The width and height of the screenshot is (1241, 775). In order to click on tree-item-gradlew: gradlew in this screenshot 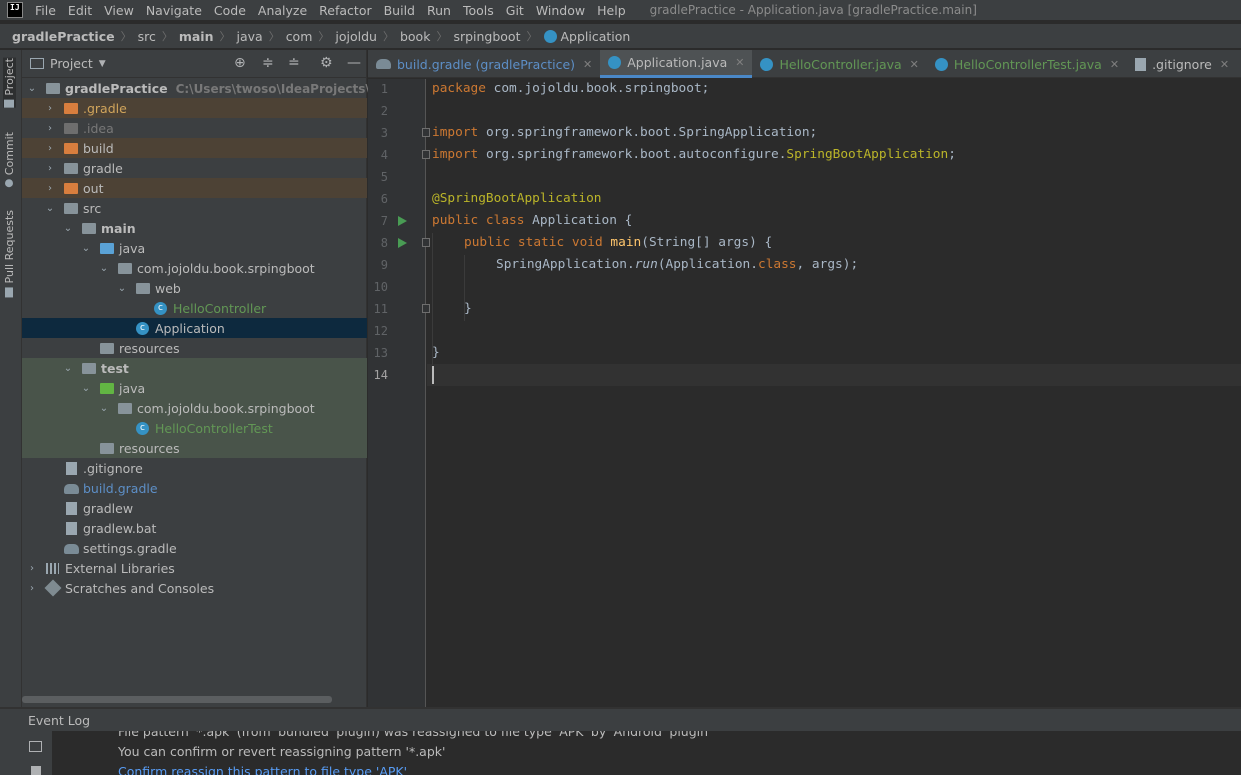, I will do `click(194, 508)`.